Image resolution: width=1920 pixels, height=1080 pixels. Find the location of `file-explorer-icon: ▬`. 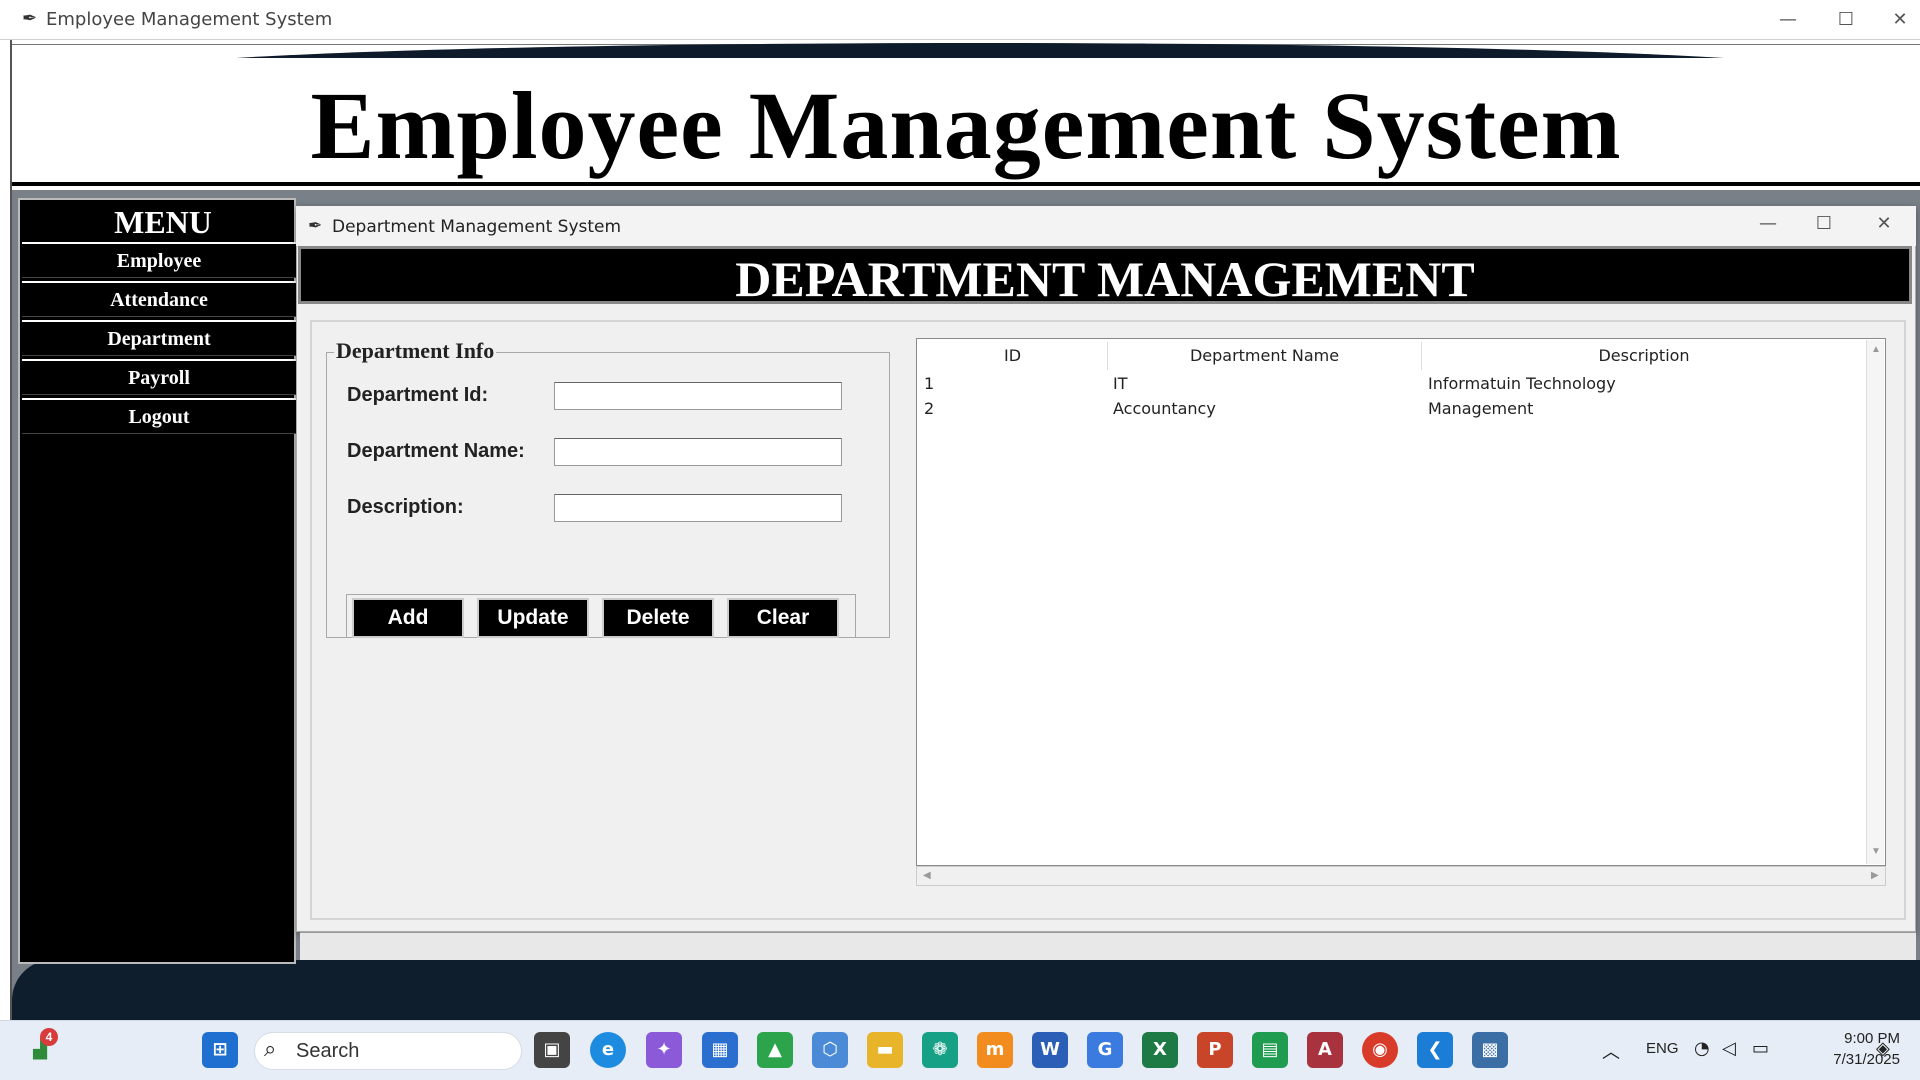

file-explorer-icon: ▬ is located at coordinates (885, 1050).